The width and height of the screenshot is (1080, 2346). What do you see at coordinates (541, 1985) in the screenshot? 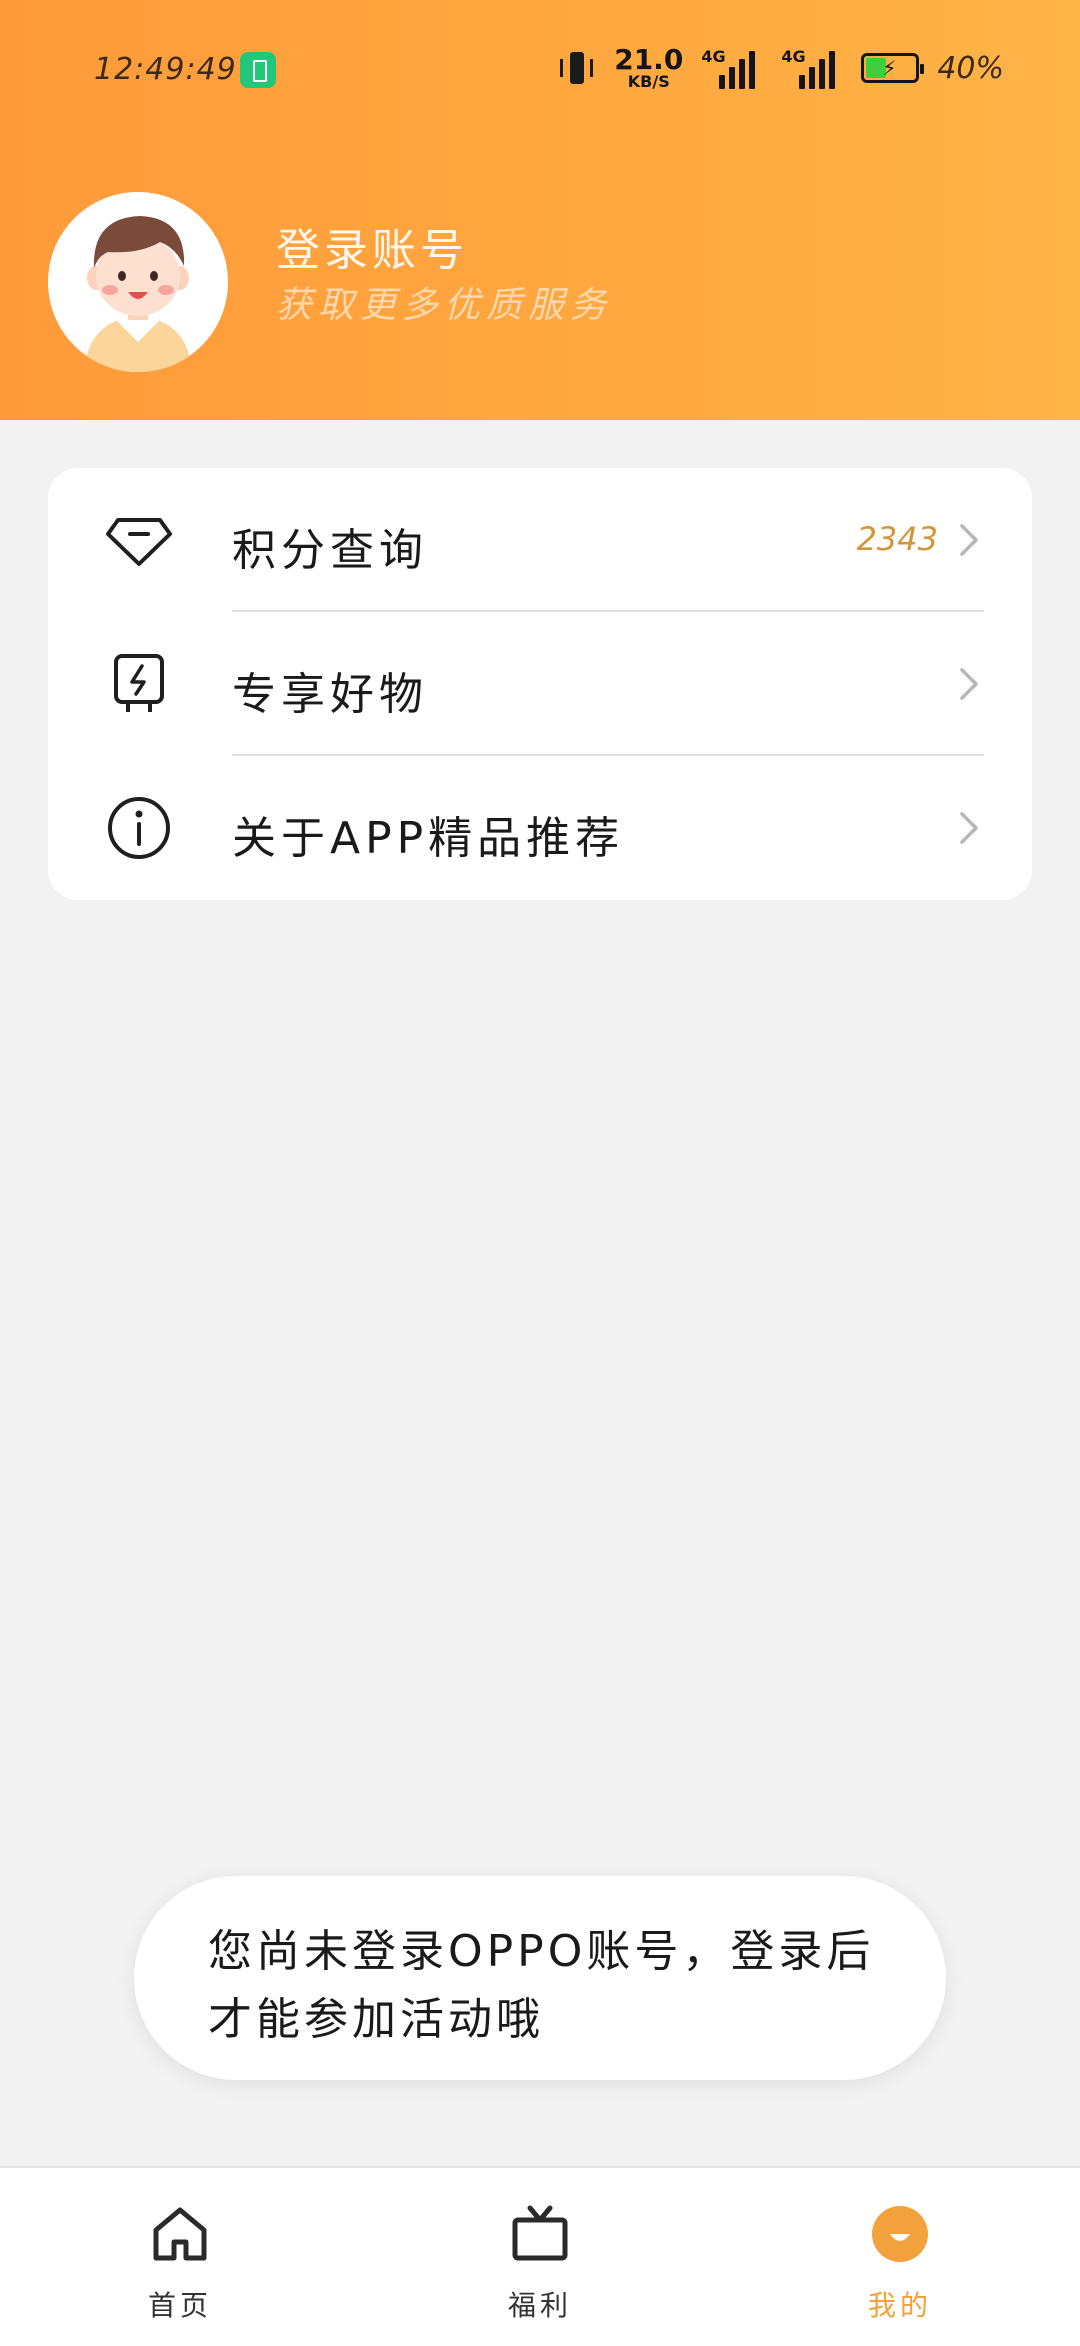
I see `toast-message: 您尚未登录OPPO账号，登录后才能参加活动哦` at bounding box center [541, 1985].